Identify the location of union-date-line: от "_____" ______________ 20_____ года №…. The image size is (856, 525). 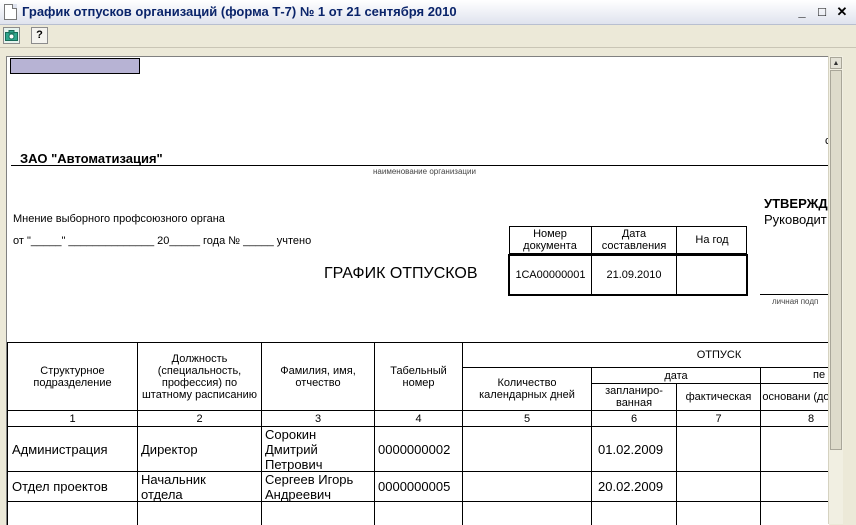
(162, 241).